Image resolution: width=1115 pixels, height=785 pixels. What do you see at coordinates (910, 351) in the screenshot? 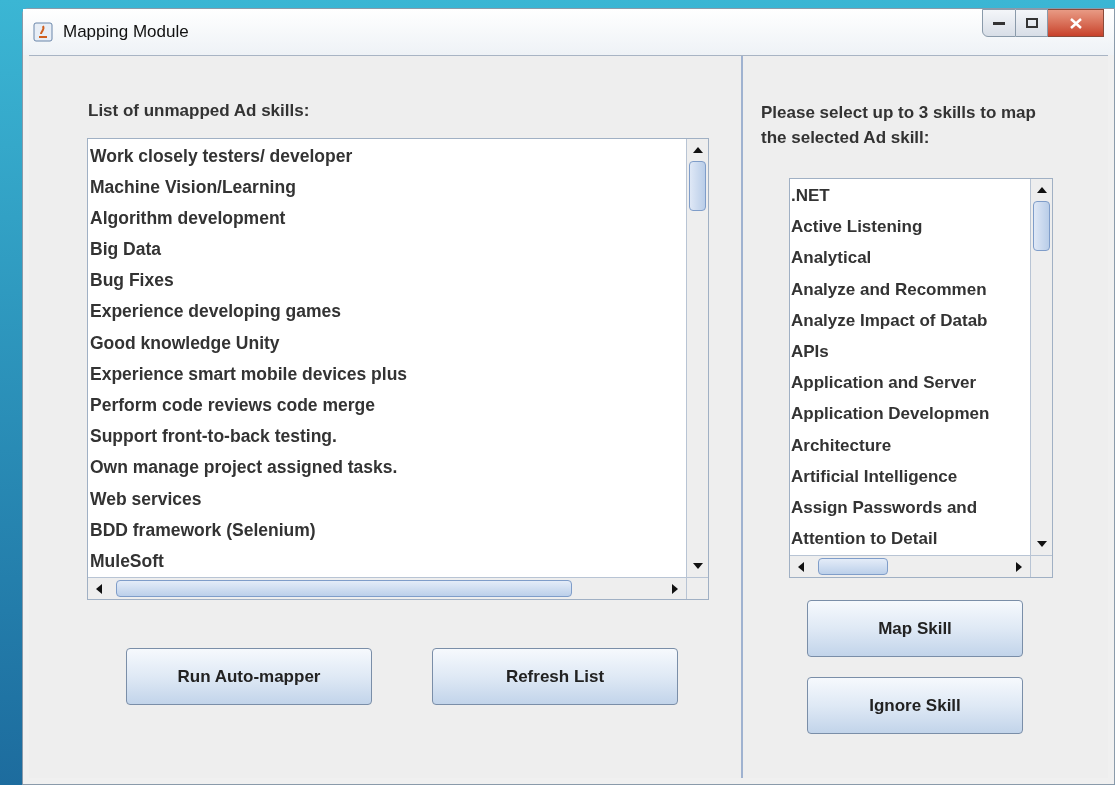
I see `list-item: APIs` at bounding box center [910, 351].